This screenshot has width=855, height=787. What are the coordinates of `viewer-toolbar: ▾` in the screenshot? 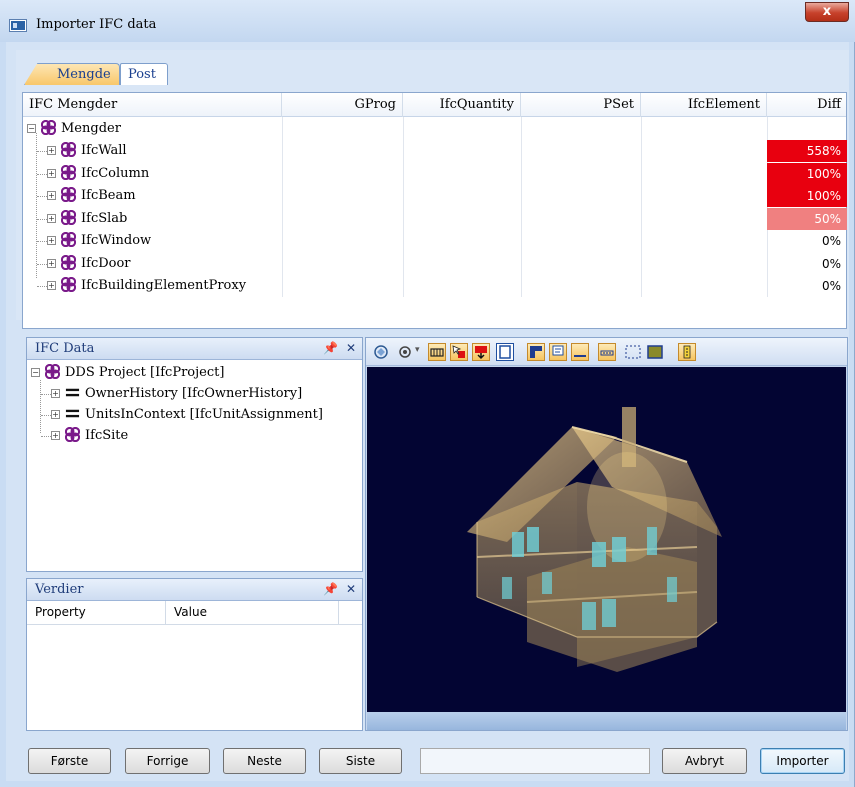 It's located at (606, 352).